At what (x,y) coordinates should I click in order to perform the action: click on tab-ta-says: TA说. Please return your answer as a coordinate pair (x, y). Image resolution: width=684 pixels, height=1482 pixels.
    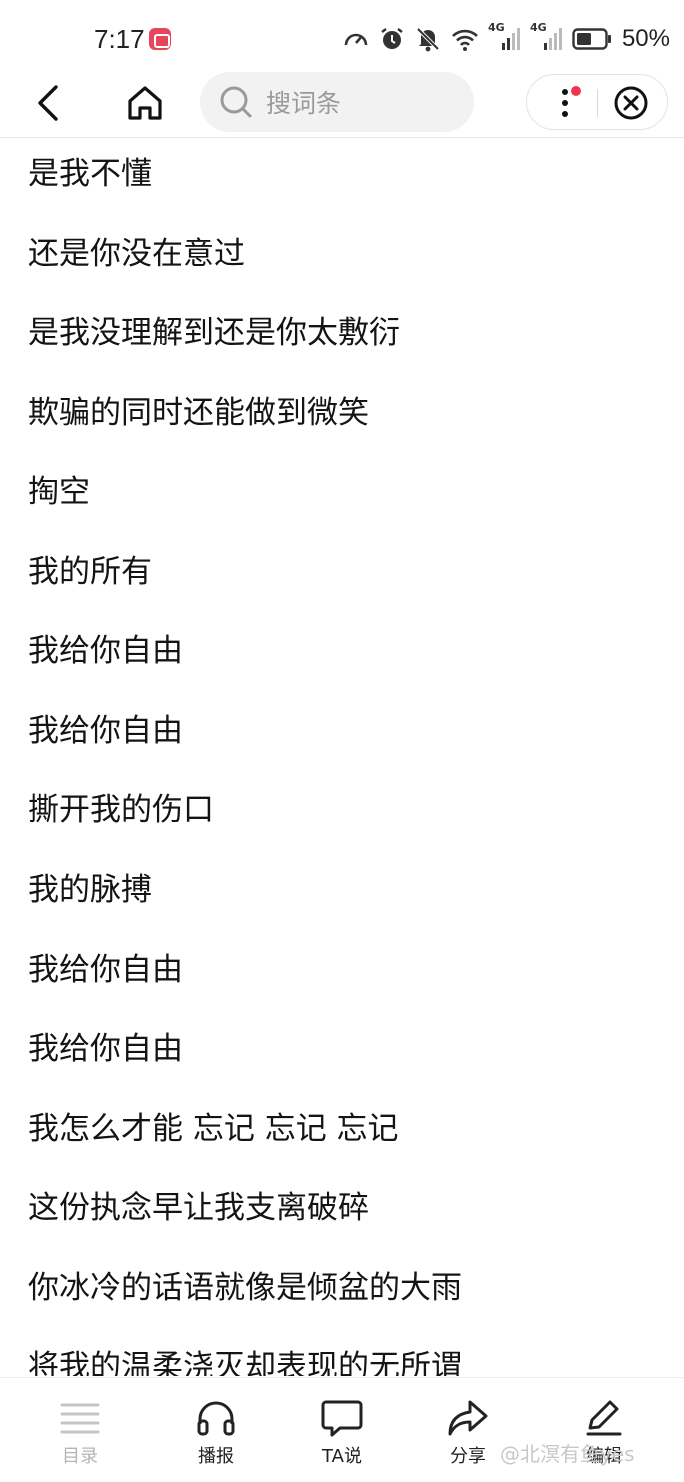
    Looking at the image, I should click on (342, 1438).